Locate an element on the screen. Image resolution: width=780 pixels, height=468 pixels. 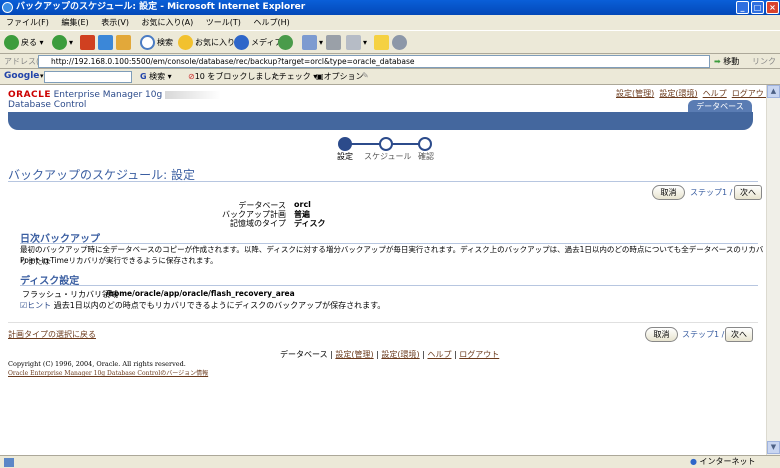
page-icon is located at coordinates (9, 462).